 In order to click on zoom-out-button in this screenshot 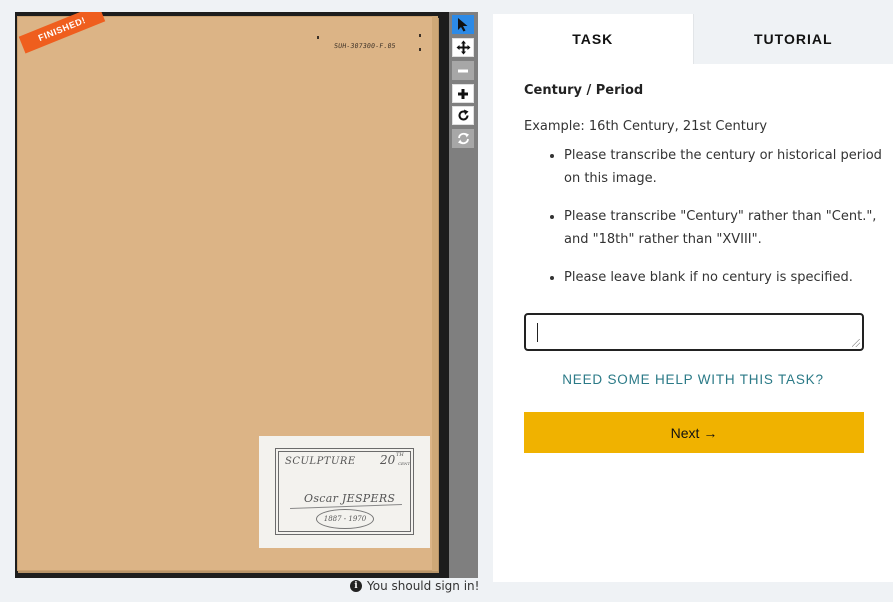, I will do `click(463, 70)`.